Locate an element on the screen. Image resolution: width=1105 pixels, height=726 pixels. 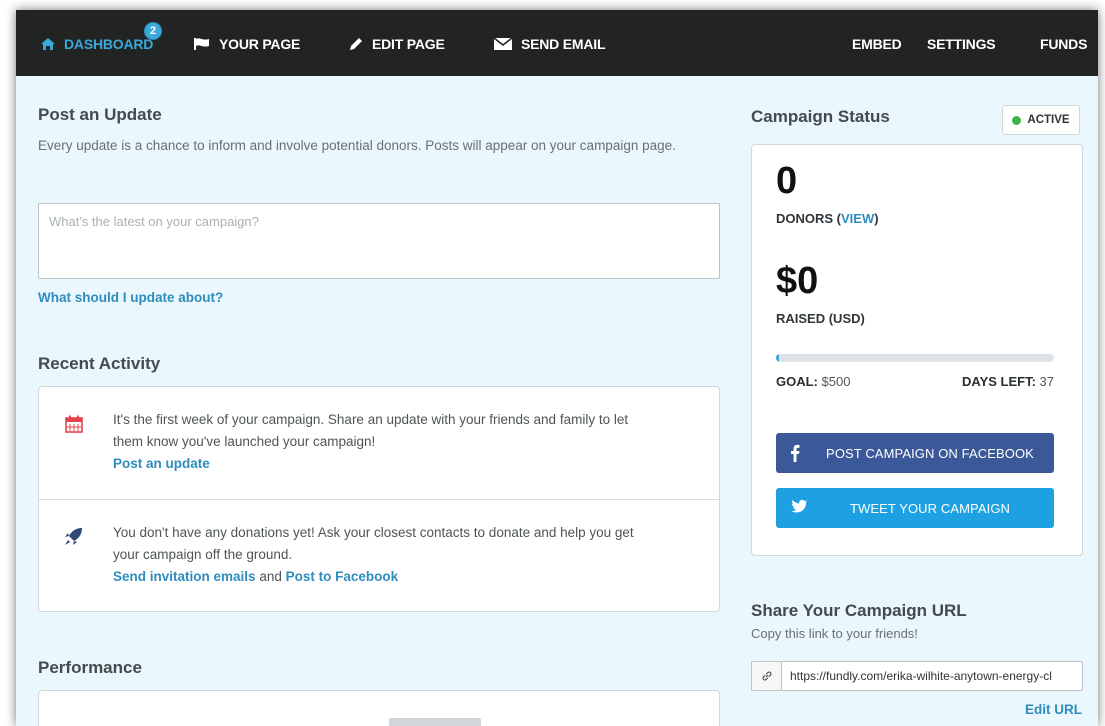
goal-info: GOAL: $500 is located at coordinates (813, 381).